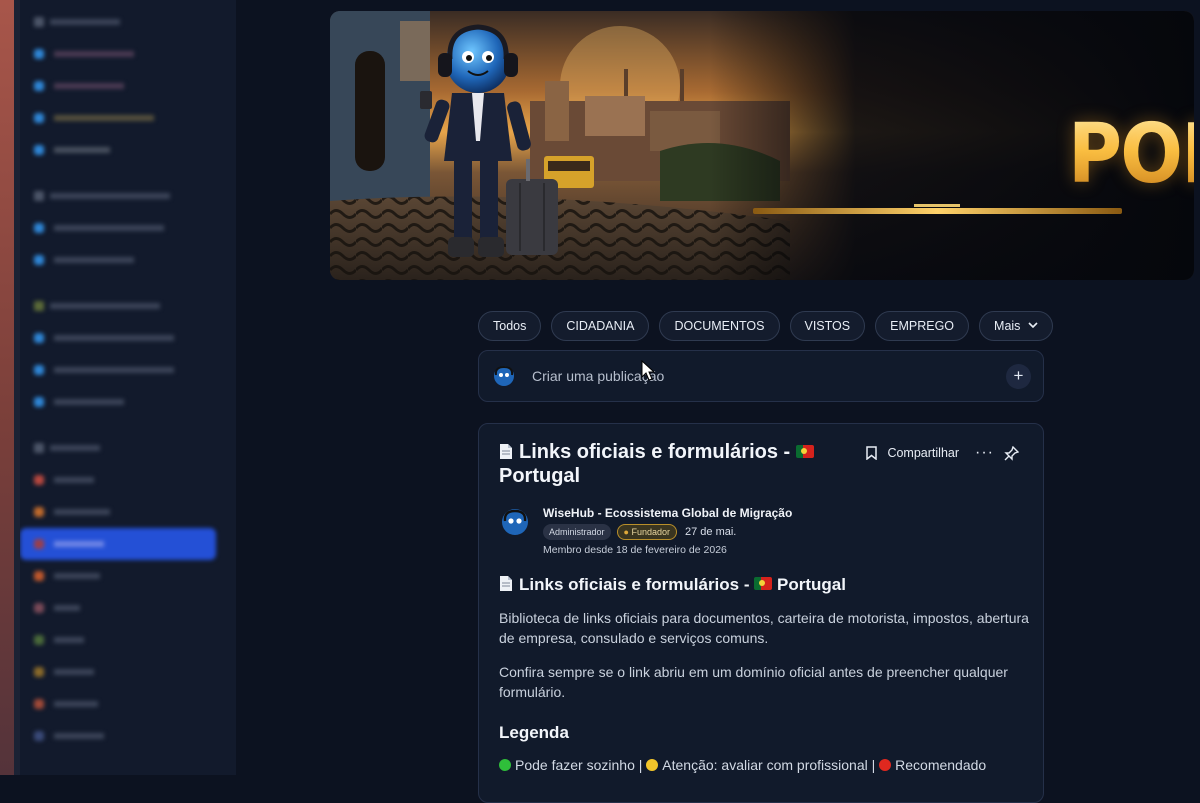 This screenshot has height=803, width=1200. What do you see at coordinates (885, 765) in the screenshot?
I see `red-circle-icon` at bounding box center [885, 765].